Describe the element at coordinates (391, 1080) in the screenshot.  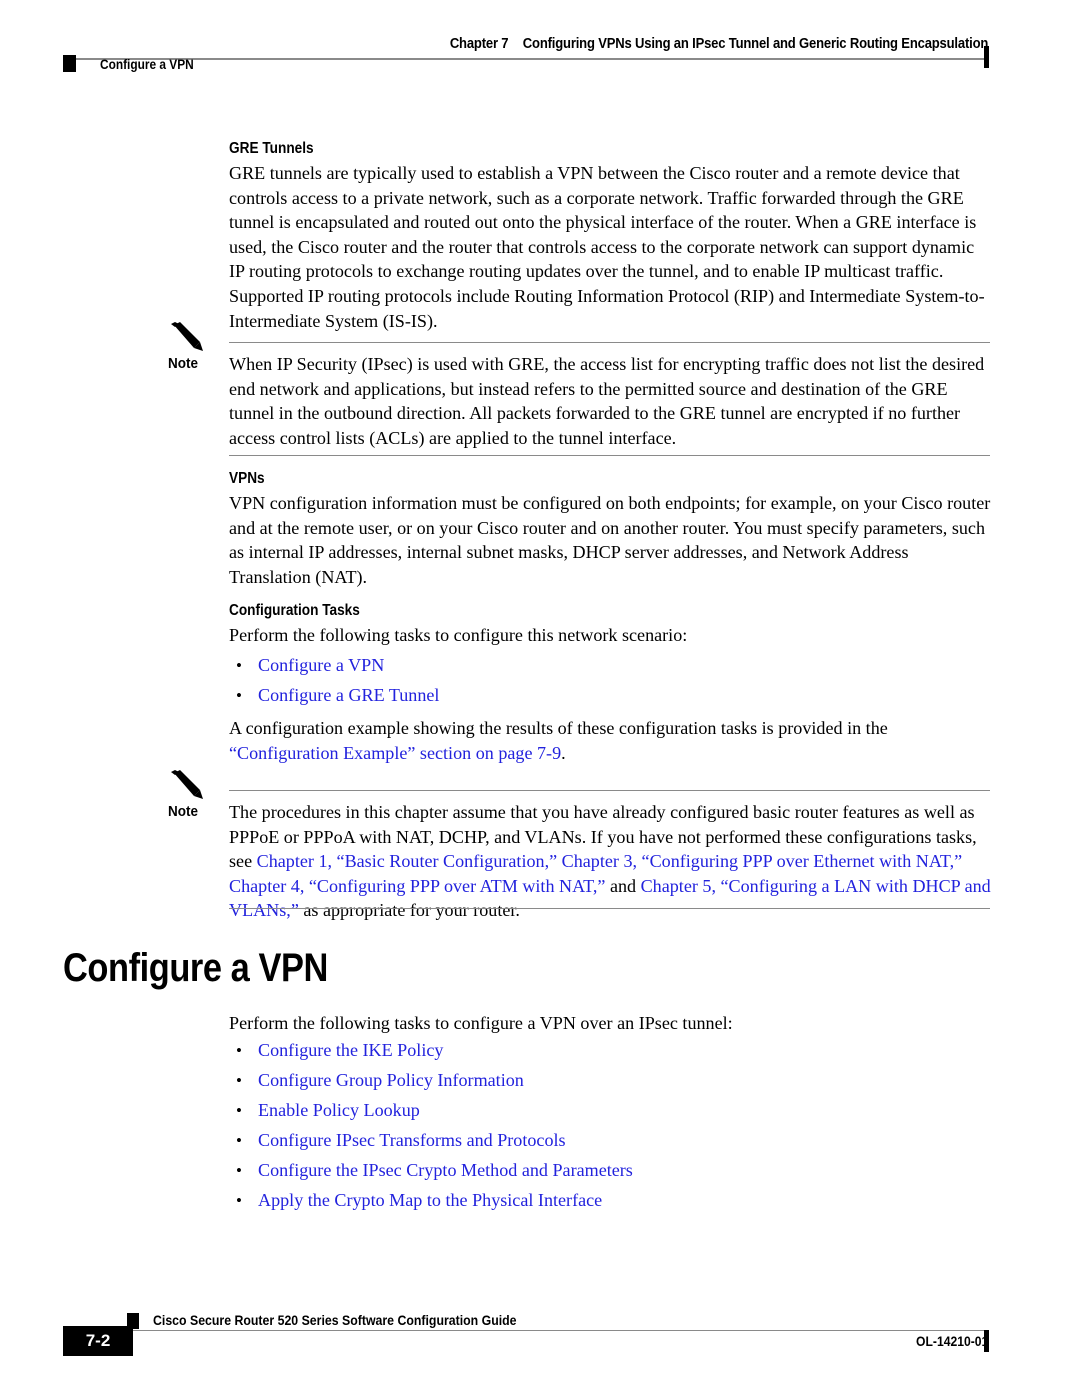
I see `link-configure-group-policy-information: Configure Group Policy Information` at that location.